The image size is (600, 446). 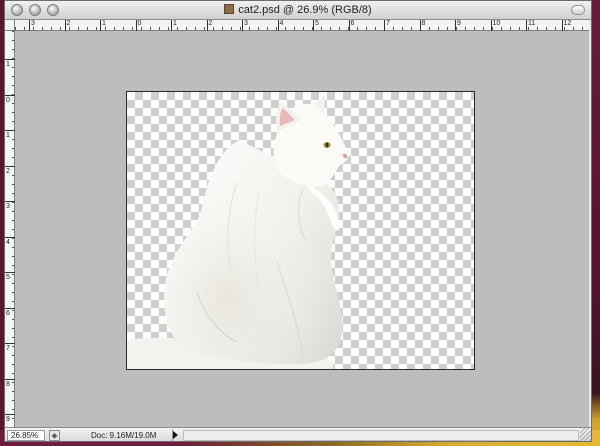 What do you see at coordinates (596, 223) in the screenshot?
I see `desktop-background-right` at bounding box center [596, 223].